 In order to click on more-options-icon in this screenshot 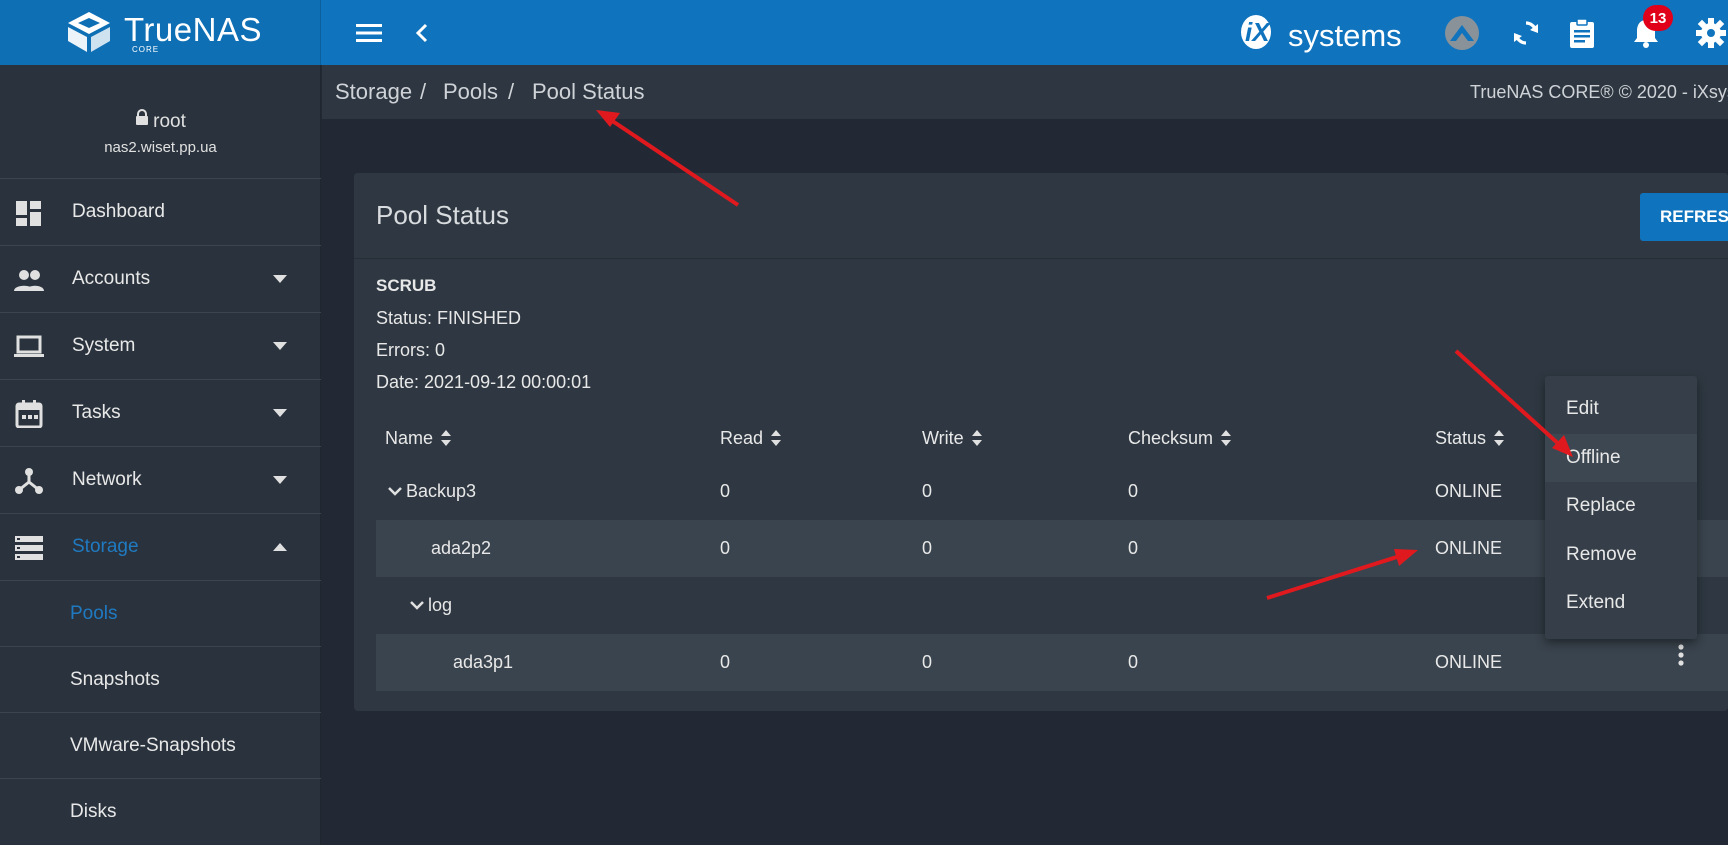, I will do `click(1681, 655)`.